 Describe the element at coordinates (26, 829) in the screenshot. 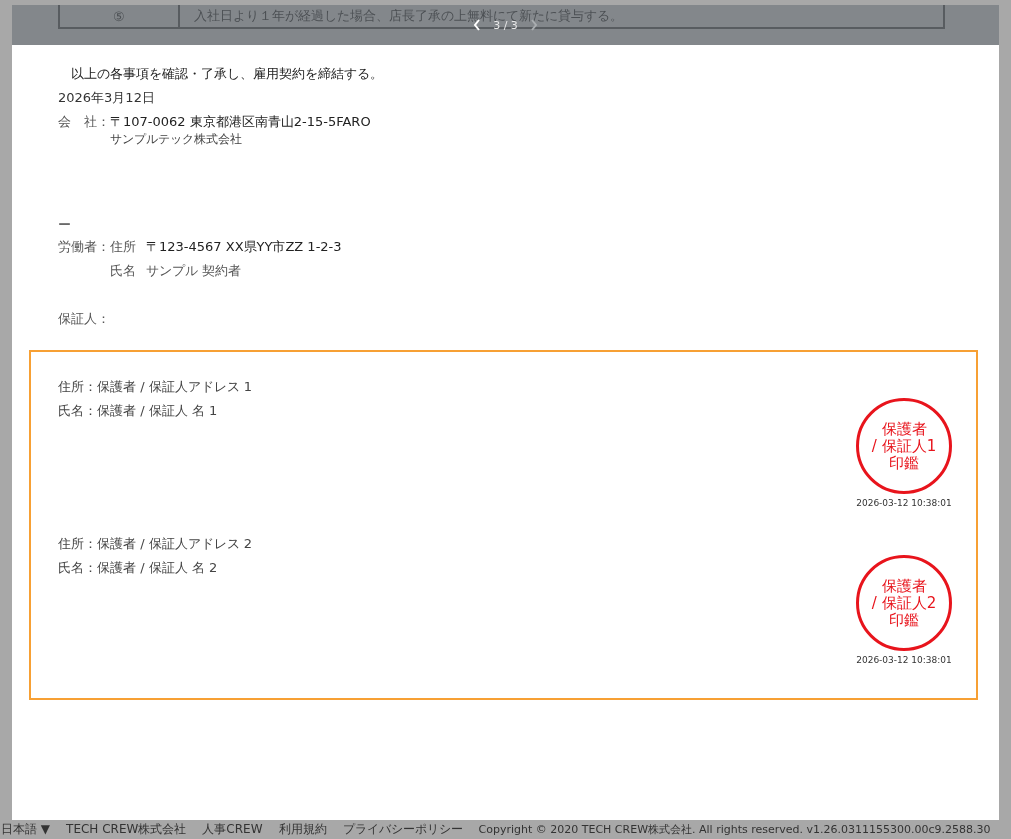

I see `language-selector: 日本語 ▼` at that location.